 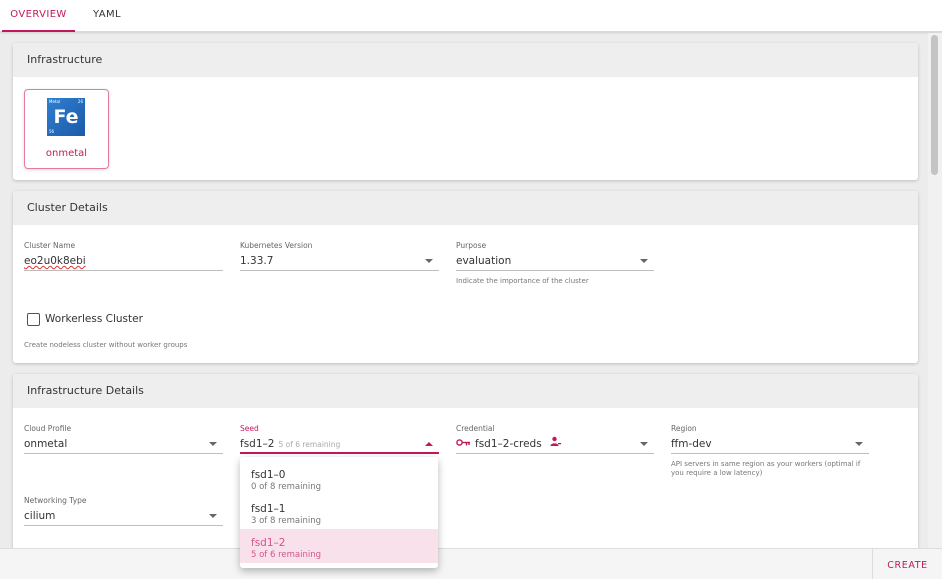 I want to click on infrastructure-details-header: Infrastructure Details, so click(x=465, y=391).